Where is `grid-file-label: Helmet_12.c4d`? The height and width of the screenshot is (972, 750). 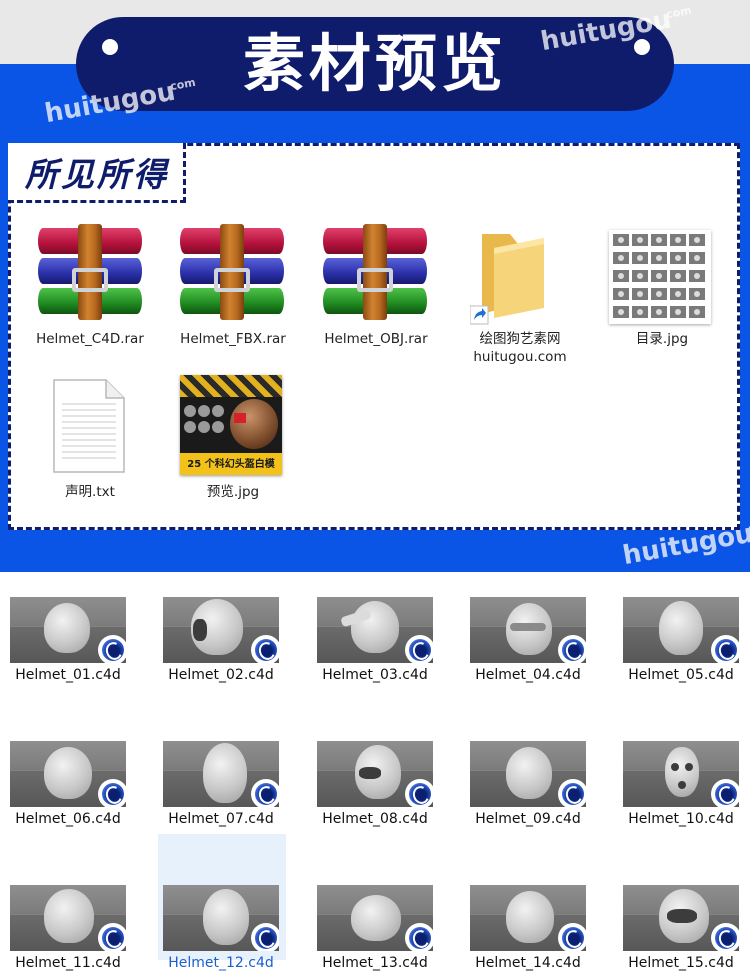
grid-file-label: Helmet_12.c4d is located at coordinates (221, 963).